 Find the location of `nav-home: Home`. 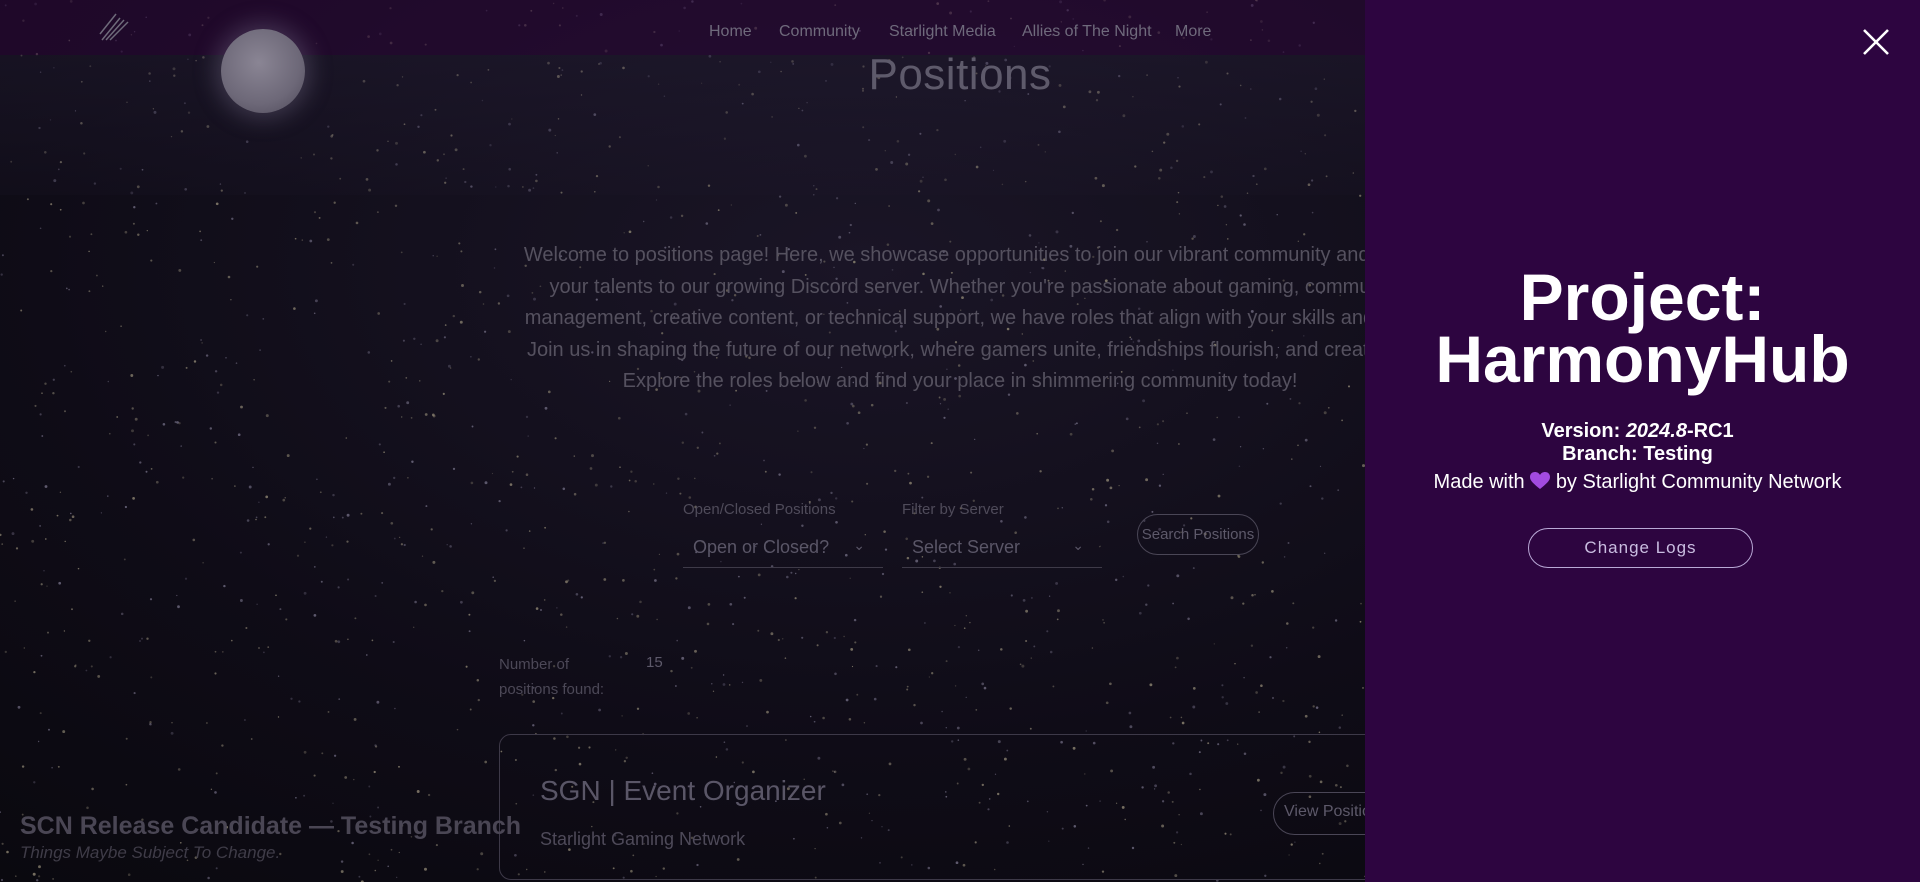

nav-home: Home is located at coordinates (730, 32).